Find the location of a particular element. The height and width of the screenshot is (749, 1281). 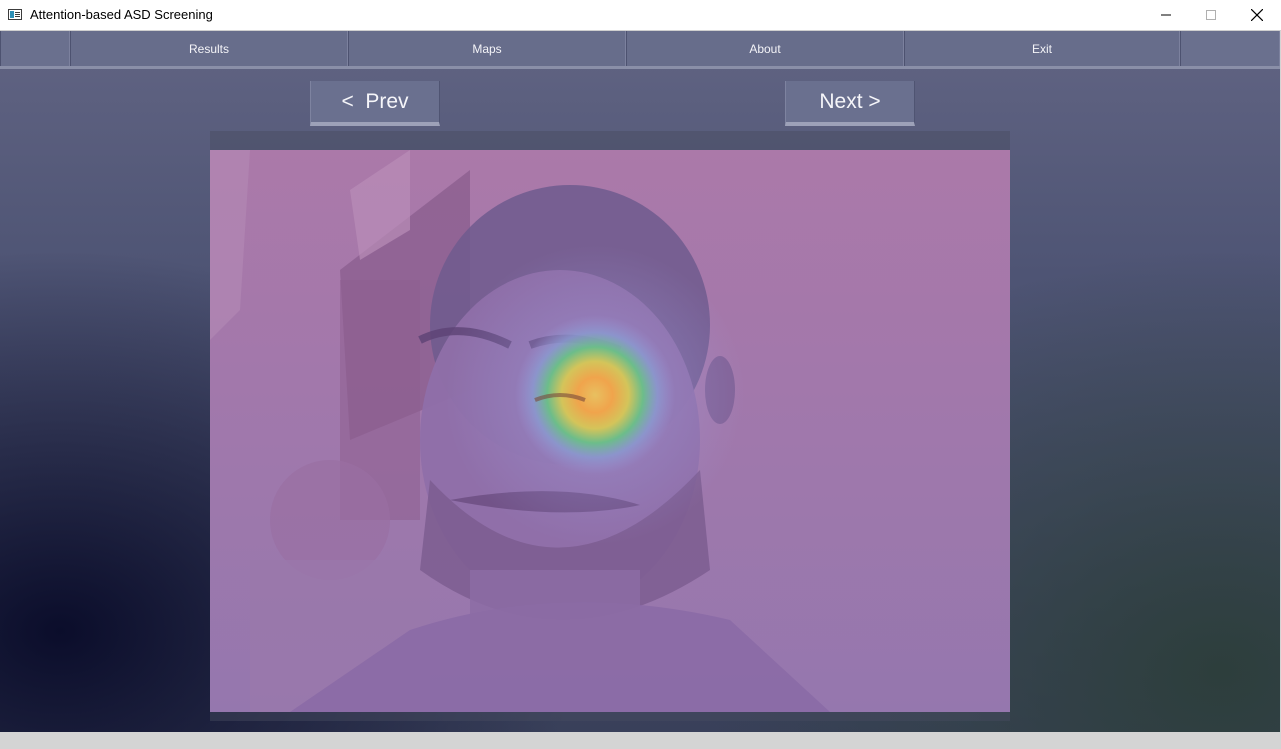

title-bar: Attention-based ASD Screening is located at coordinates (640, 15).